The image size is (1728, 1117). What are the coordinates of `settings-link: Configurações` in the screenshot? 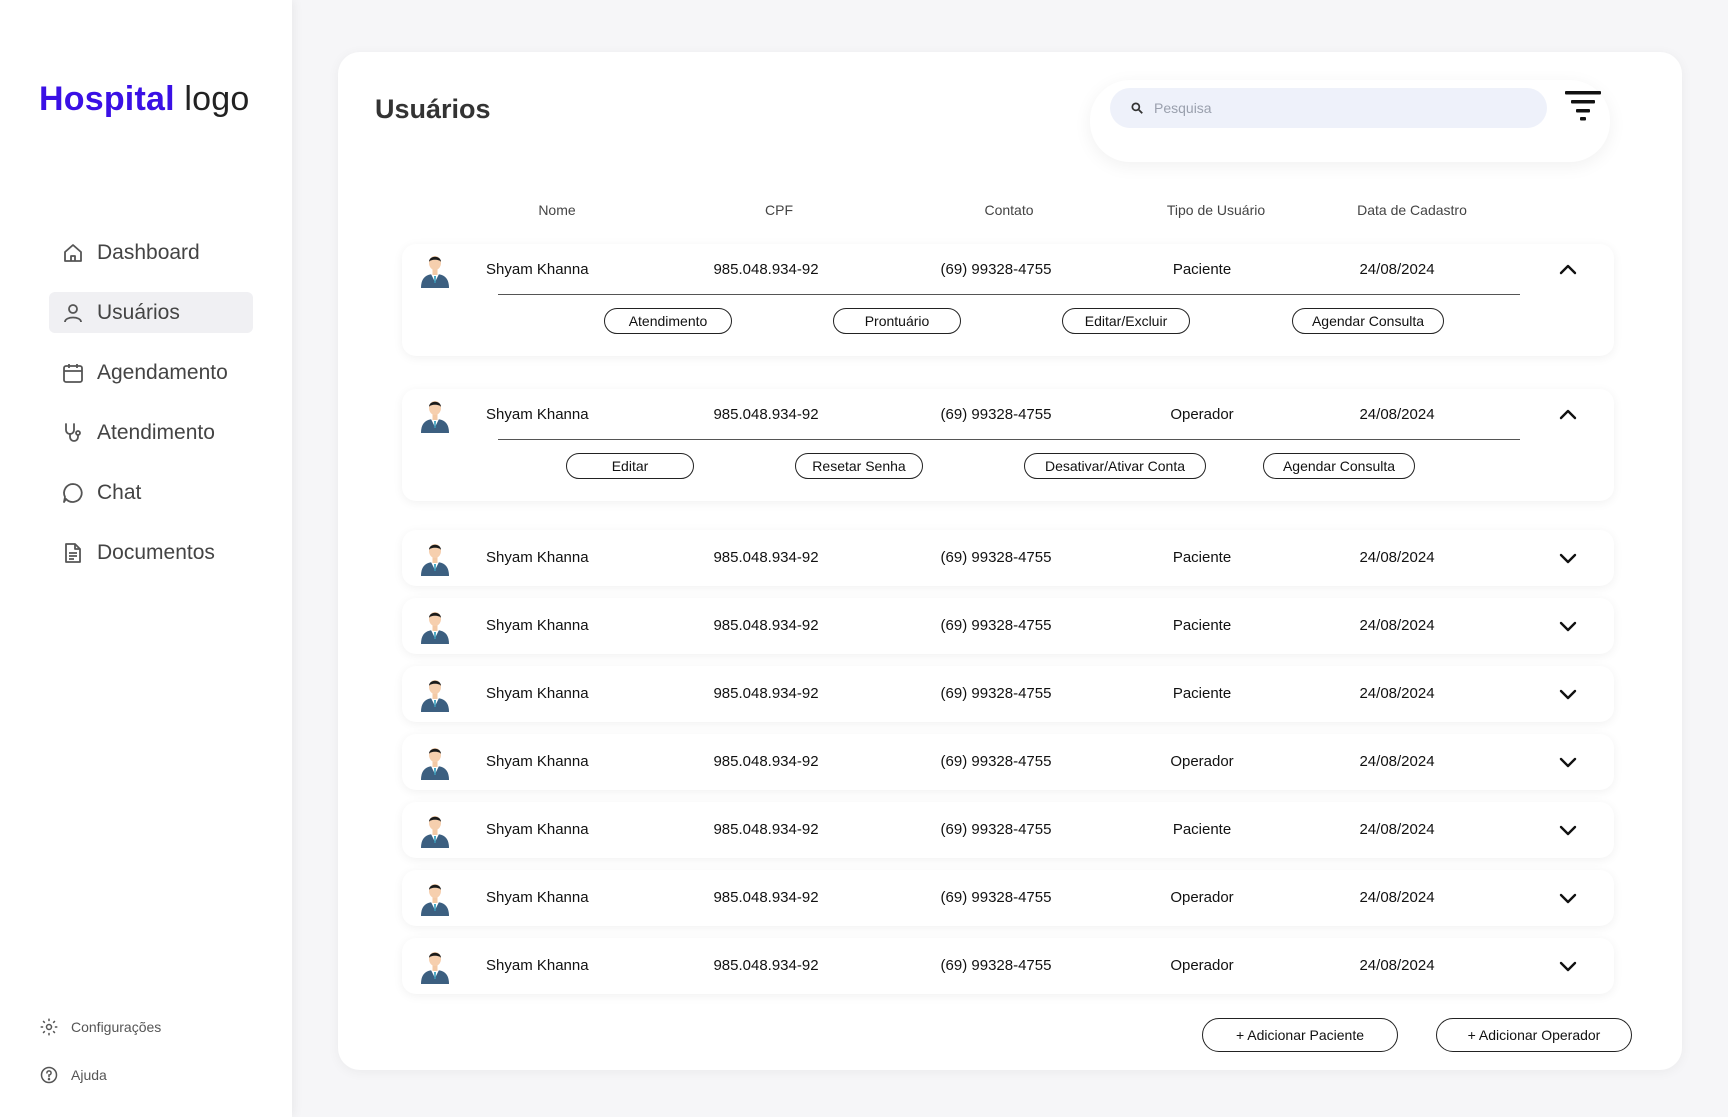 It's located at (100, 1027).